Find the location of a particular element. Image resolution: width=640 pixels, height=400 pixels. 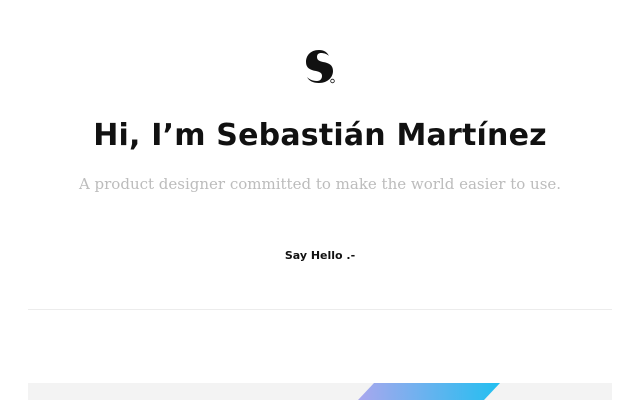

s-monogram-logo-icon is located at coordinates (320, 66).